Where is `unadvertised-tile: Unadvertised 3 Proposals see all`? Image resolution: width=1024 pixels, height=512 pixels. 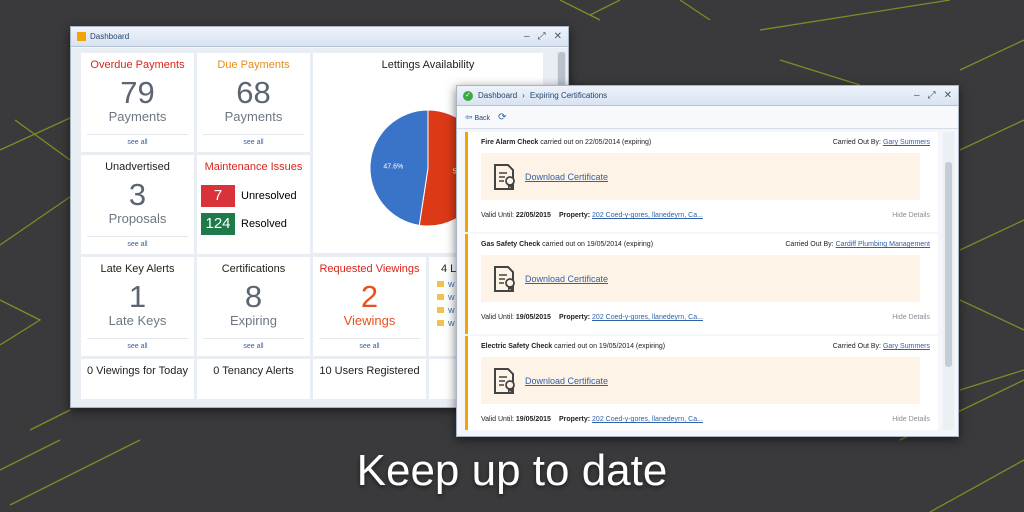 unadvertised-tile: Unadvertised 3 Proposals see all is located at coordinates (137, 204).